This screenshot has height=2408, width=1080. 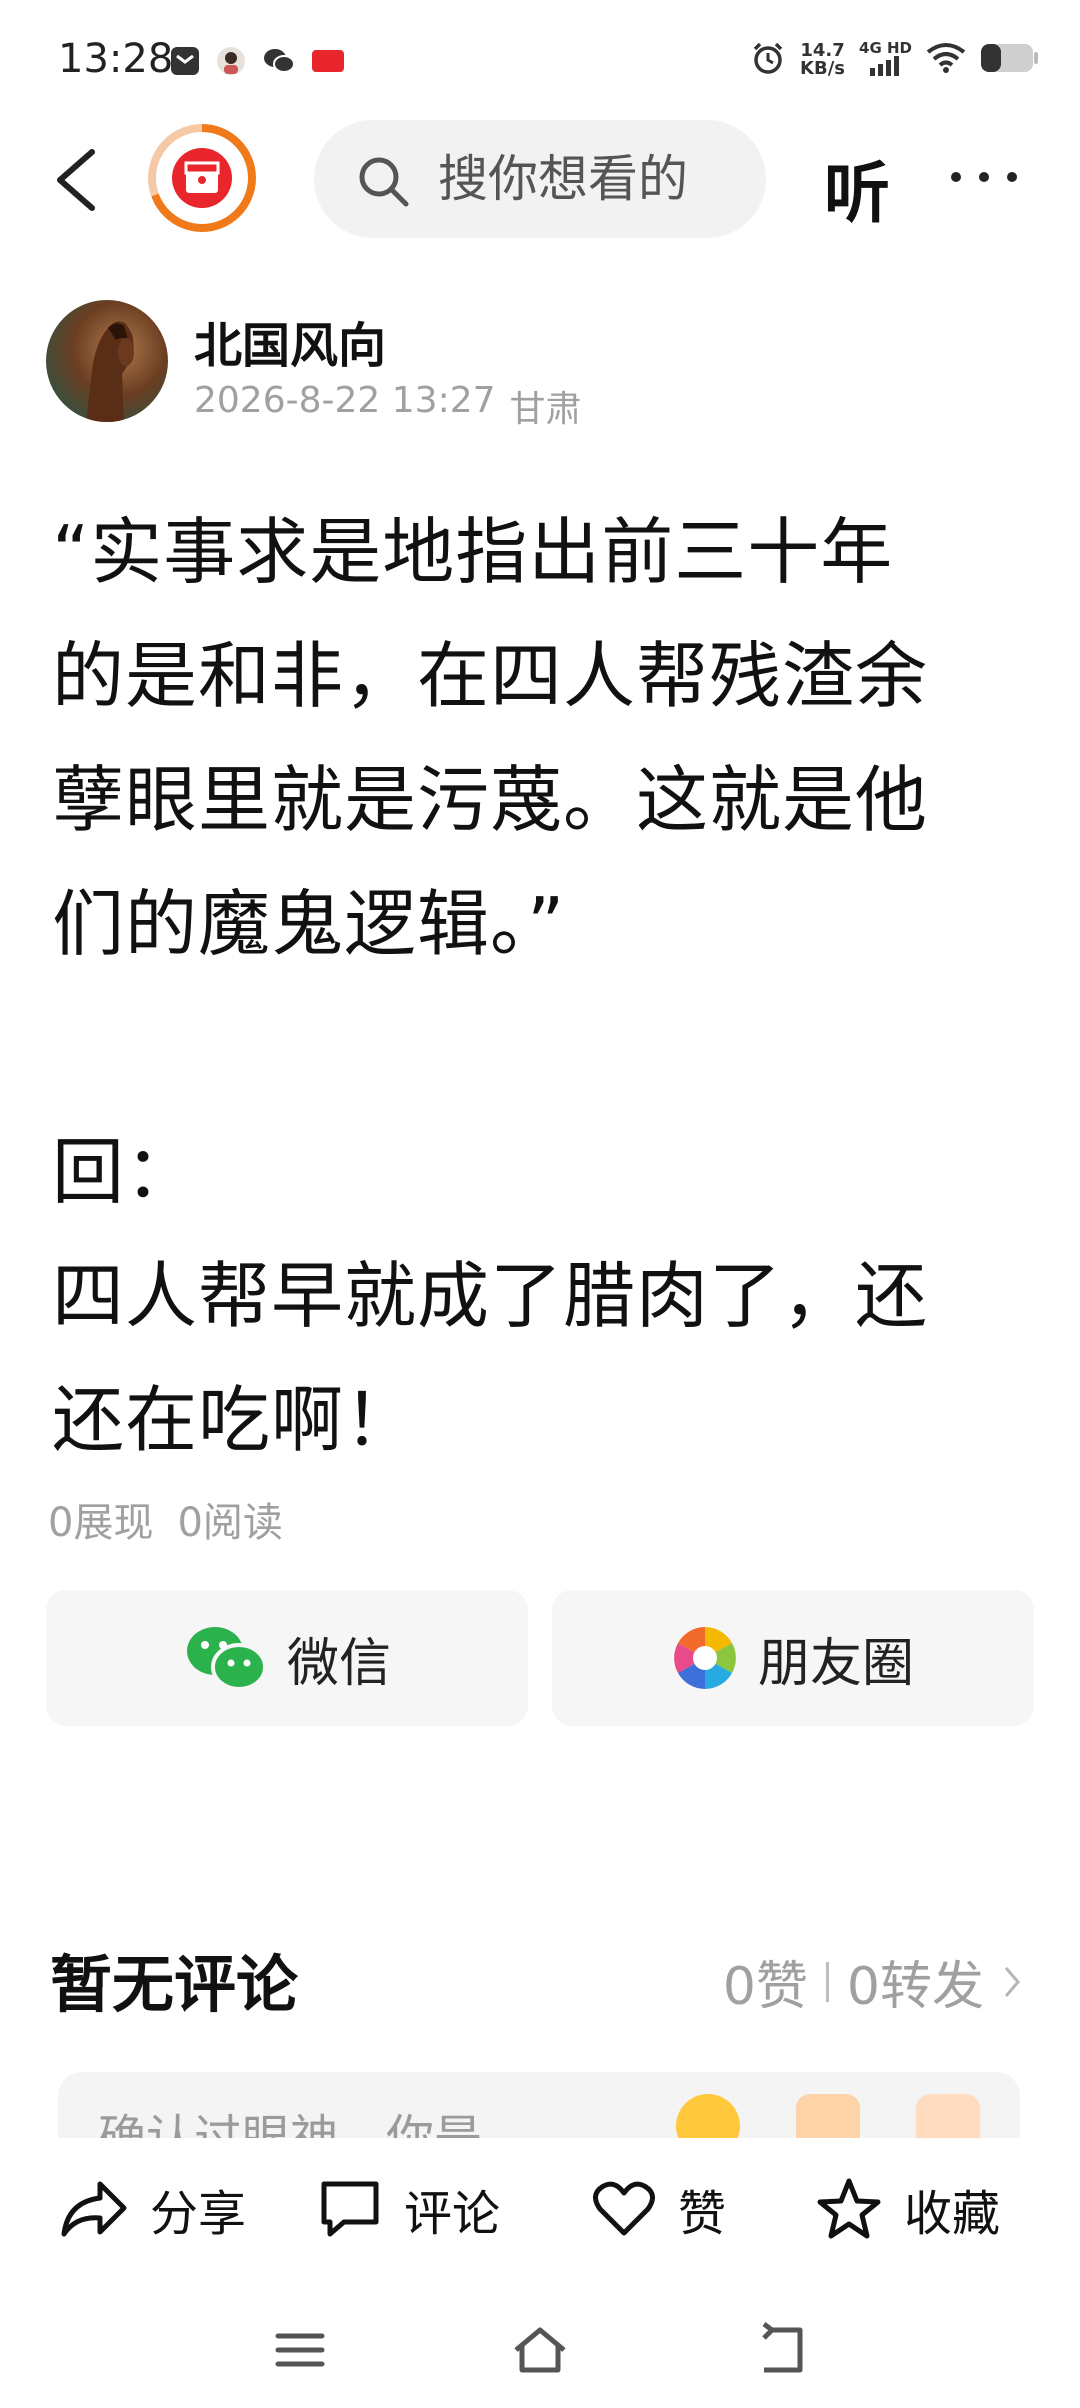 I want to click on search-bar, so click(x=540, y=179).